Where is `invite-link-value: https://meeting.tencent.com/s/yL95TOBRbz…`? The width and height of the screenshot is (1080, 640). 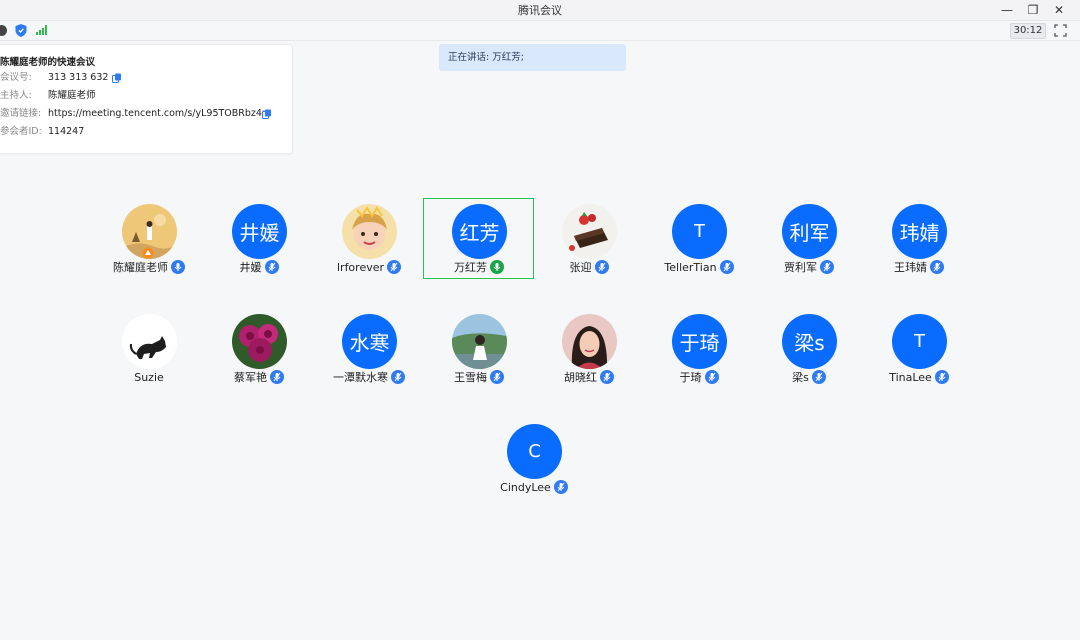 invite-link-value: https://meeting.tencent.com/s/yL95TOBRbz… is located at coordinates (158, 114).